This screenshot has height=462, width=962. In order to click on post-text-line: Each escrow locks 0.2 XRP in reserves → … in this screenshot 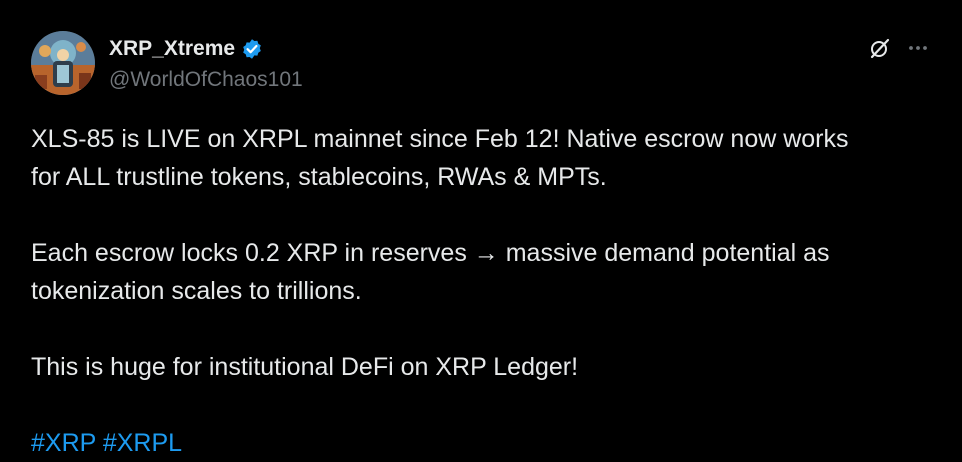, I will do `click(430, 253)`.